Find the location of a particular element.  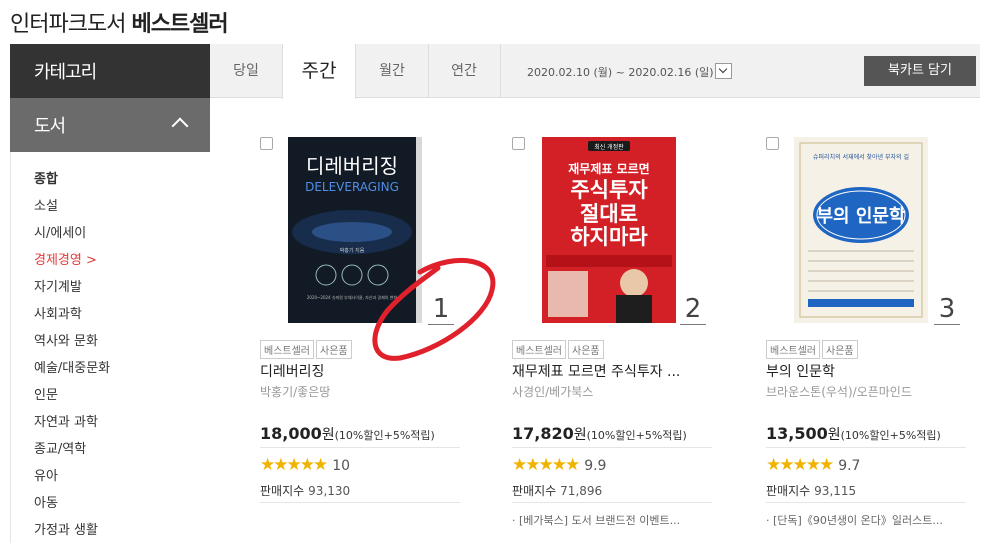

book-cover: 슈퍼리치의 서재에서 찾아낸 부자의 길 부의 인문학 is located at coordinates (861, 230).